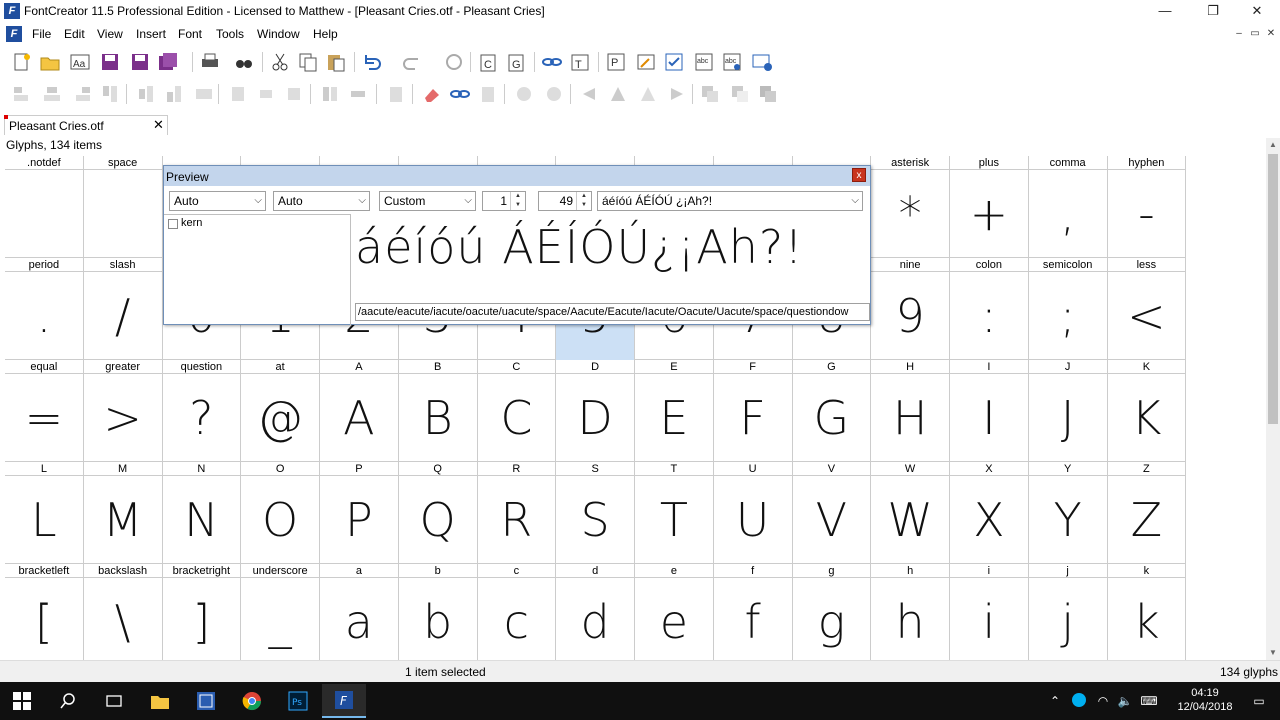  I want to click on text-source-combo: Custom ⌵, so click(427, 201).